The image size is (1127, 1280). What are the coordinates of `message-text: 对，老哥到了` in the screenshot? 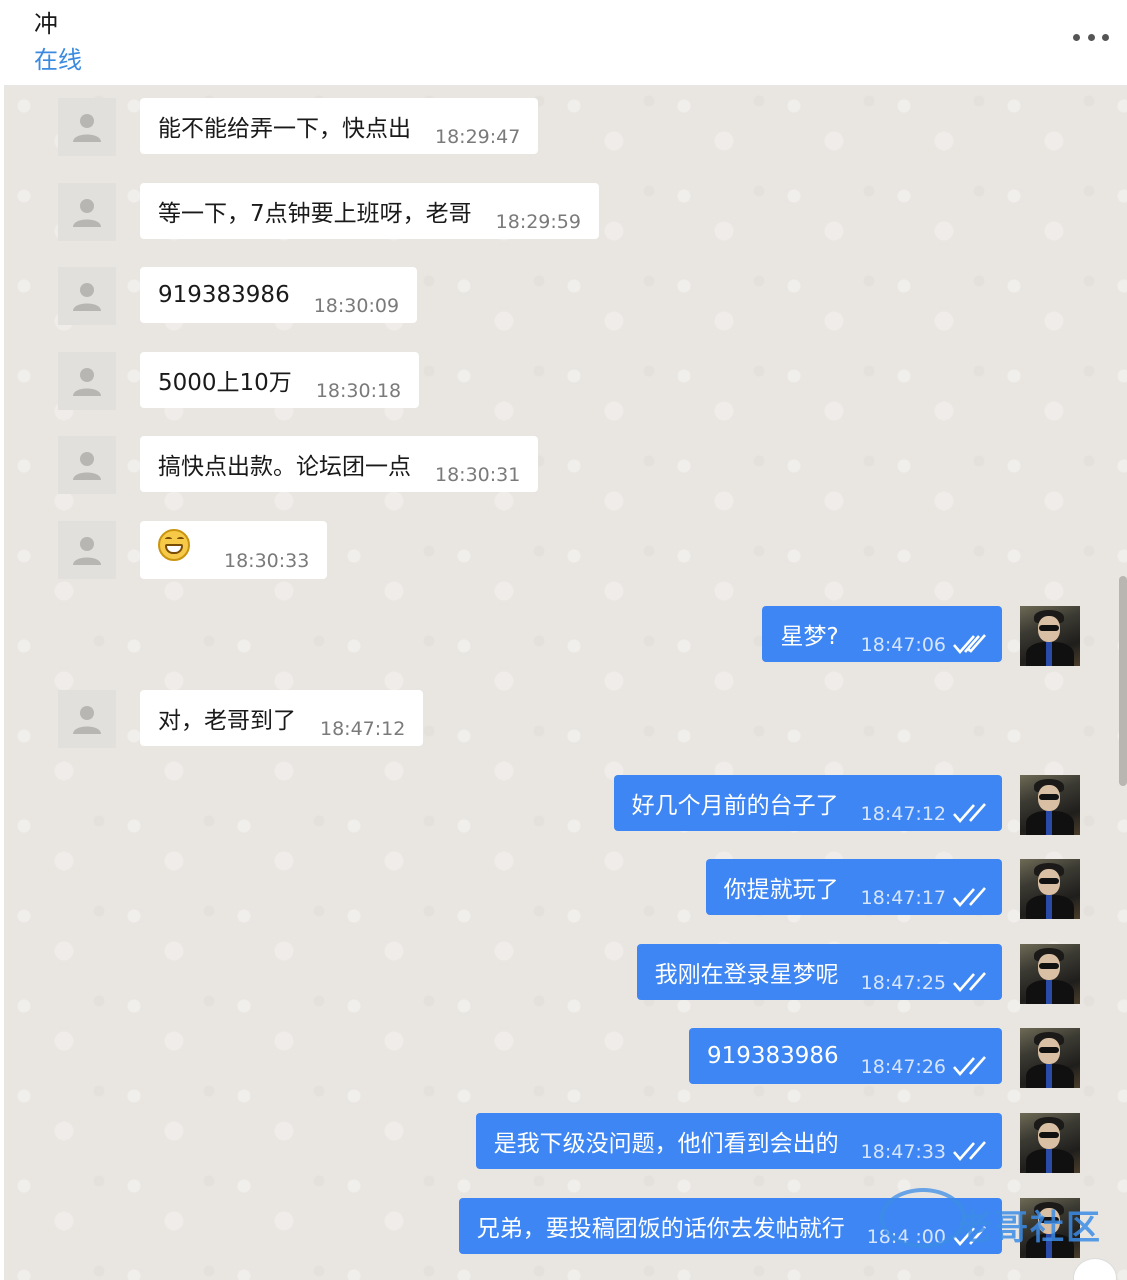 It's located at (227, 721).